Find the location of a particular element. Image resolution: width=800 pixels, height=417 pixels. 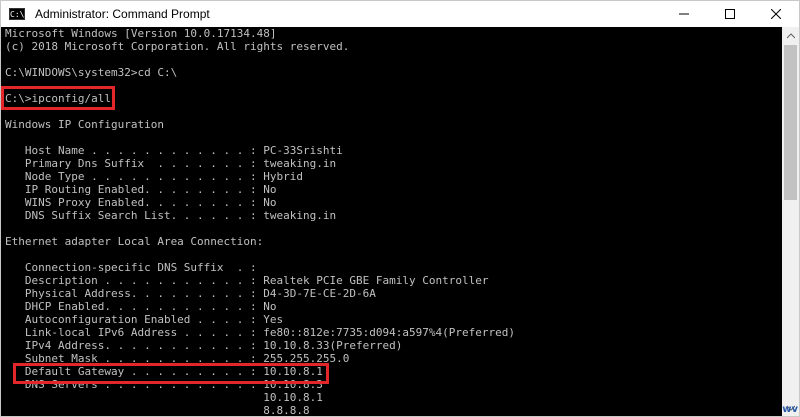

close-button is located at coordinates (776, 14).